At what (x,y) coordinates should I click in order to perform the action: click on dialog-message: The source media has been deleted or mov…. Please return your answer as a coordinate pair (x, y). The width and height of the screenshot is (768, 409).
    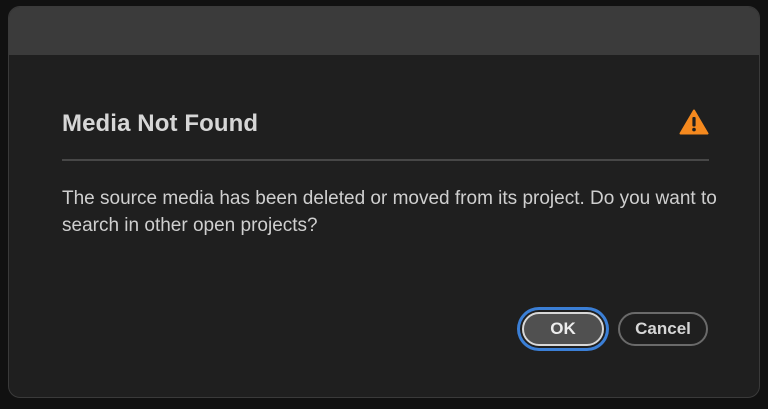
    Looking at the image, I should click on (389, 212).